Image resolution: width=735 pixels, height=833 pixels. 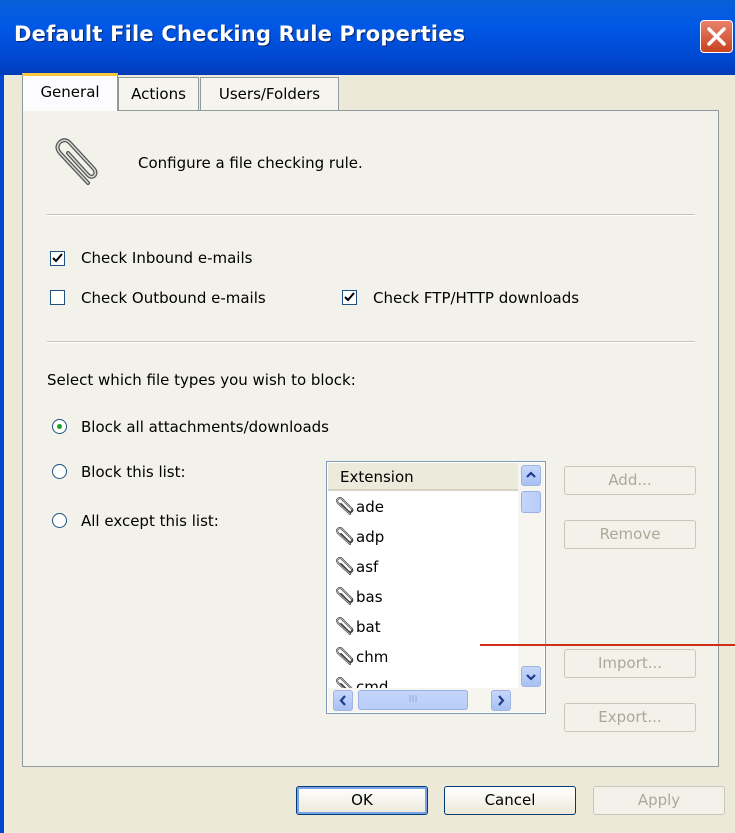 What do you see at coordinates (423, 628) in the screenshot?
I see `extension-list-item: bat` at bounding box center [423, 628].